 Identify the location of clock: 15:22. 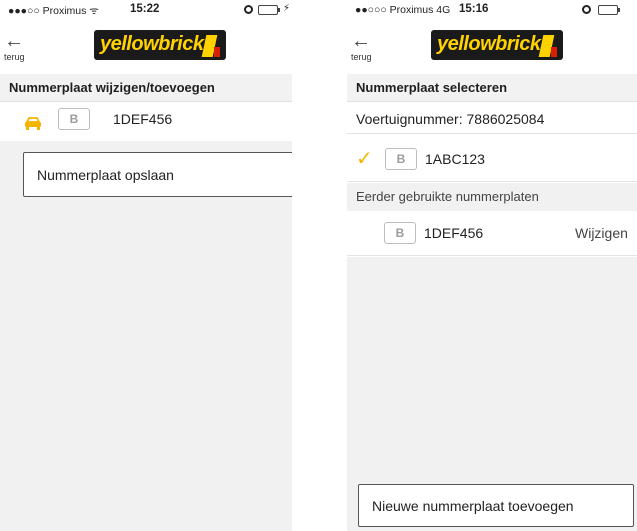
(145, 9).